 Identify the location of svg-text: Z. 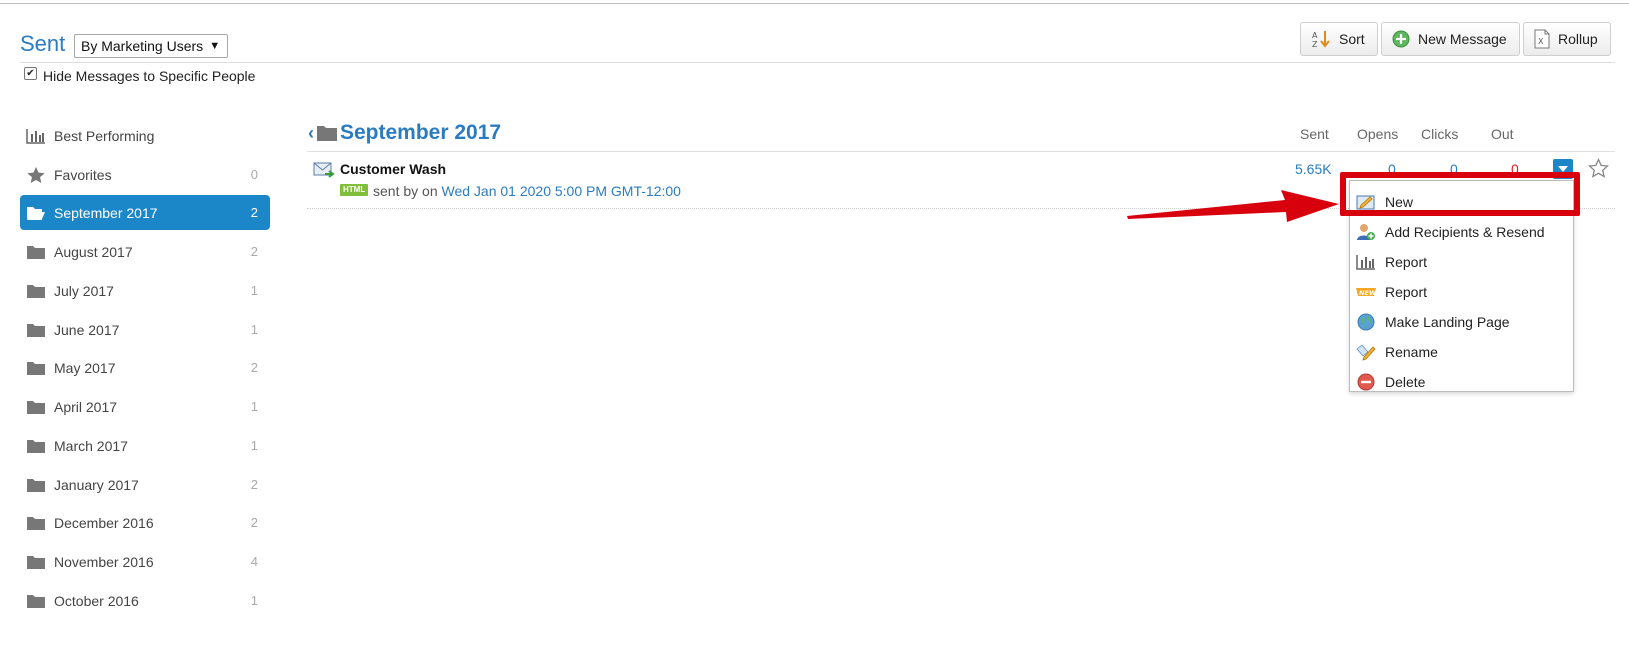
(1315, 44).